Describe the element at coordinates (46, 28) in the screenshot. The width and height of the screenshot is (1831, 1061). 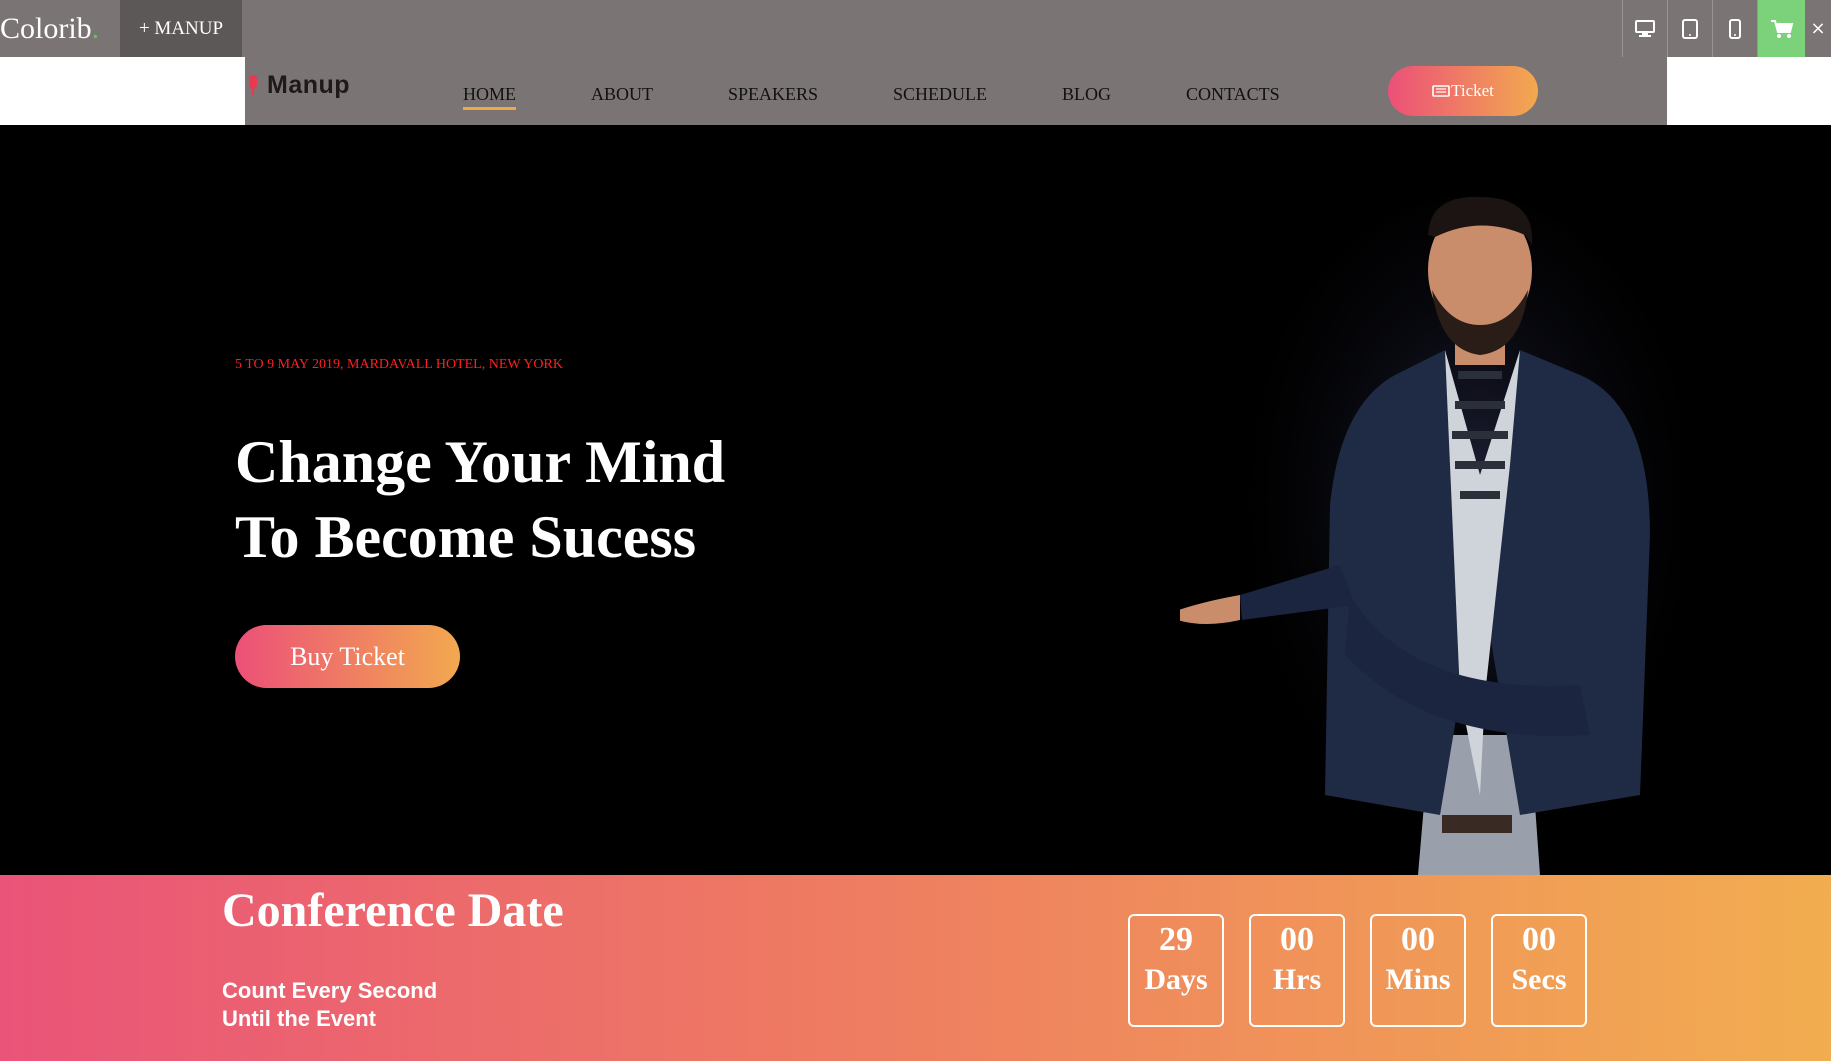
I see `brand-text: Colorib` at that location.